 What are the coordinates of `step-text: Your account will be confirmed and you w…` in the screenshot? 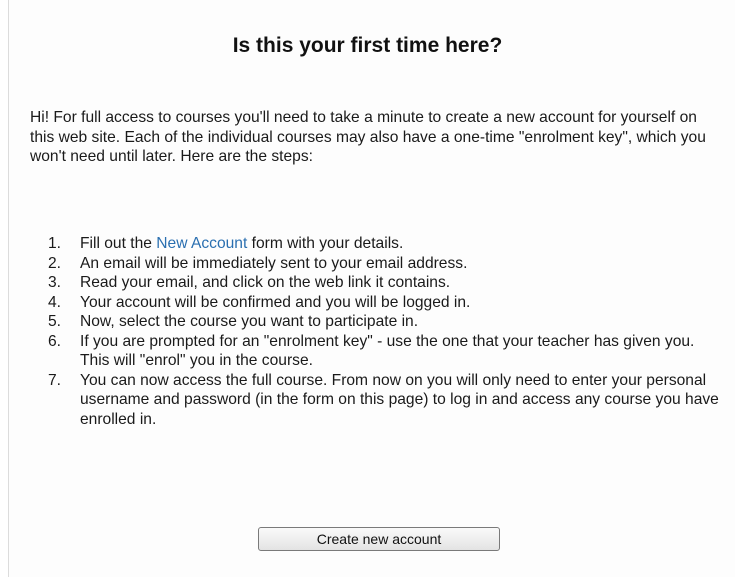 It's located at (275, 302).